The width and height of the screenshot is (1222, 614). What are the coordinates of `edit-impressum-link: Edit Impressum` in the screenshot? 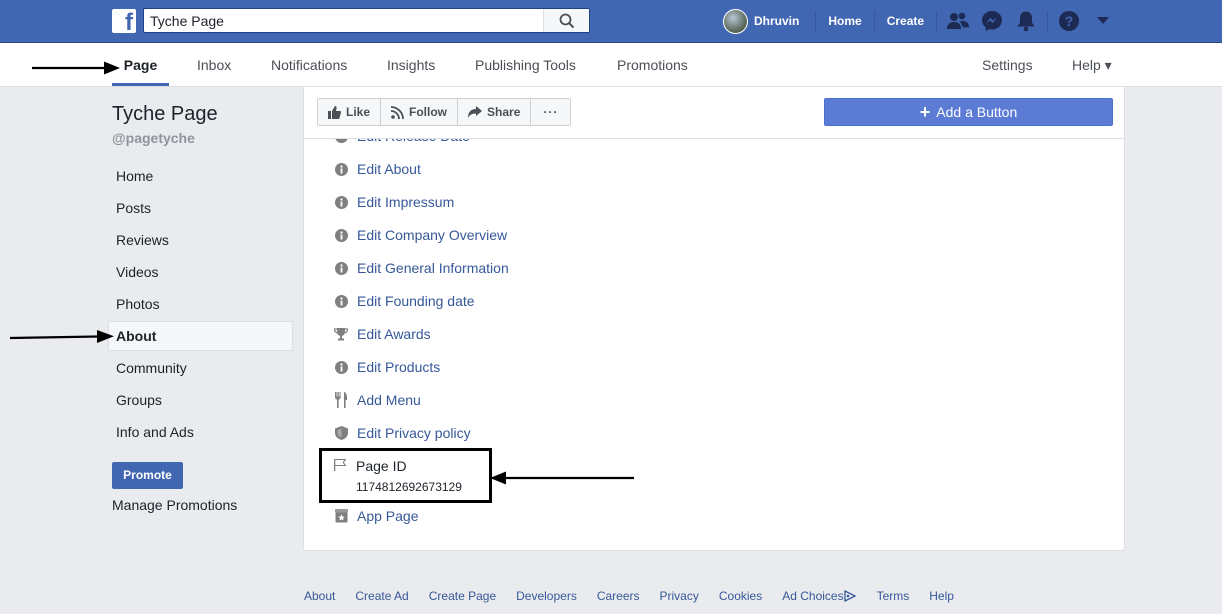 It's located at (405, 202).